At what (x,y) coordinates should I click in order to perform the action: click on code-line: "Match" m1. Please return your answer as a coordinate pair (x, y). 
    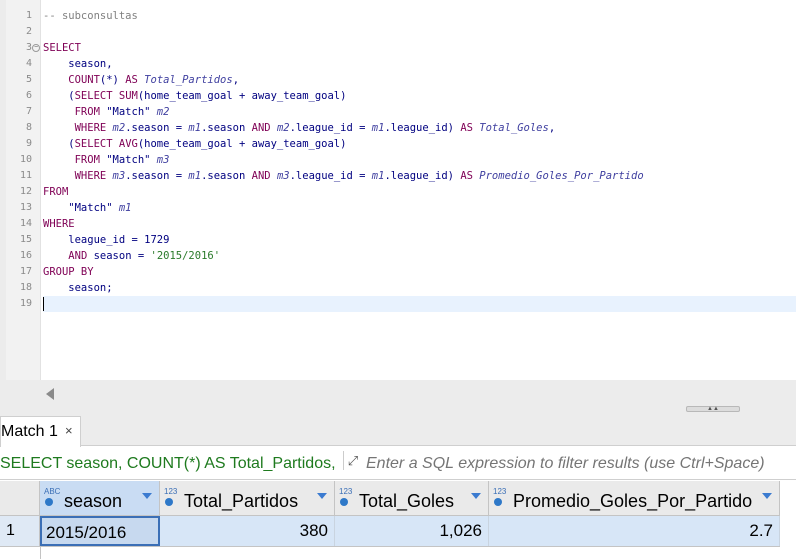
    Looking at the image, I should click on (87, 208).